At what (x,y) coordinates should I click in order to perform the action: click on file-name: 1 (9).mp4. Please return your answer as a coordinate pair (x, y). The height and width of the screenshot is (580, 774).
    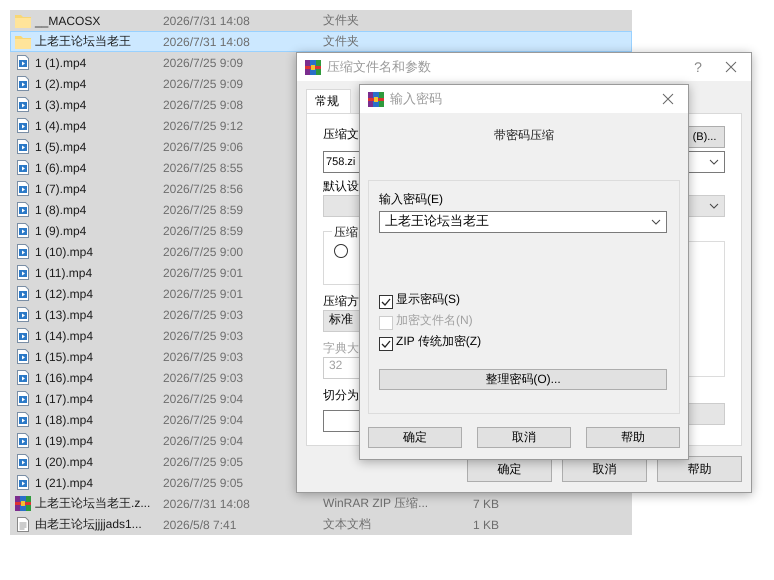
    Looking at the image, I should click on (60, 231).